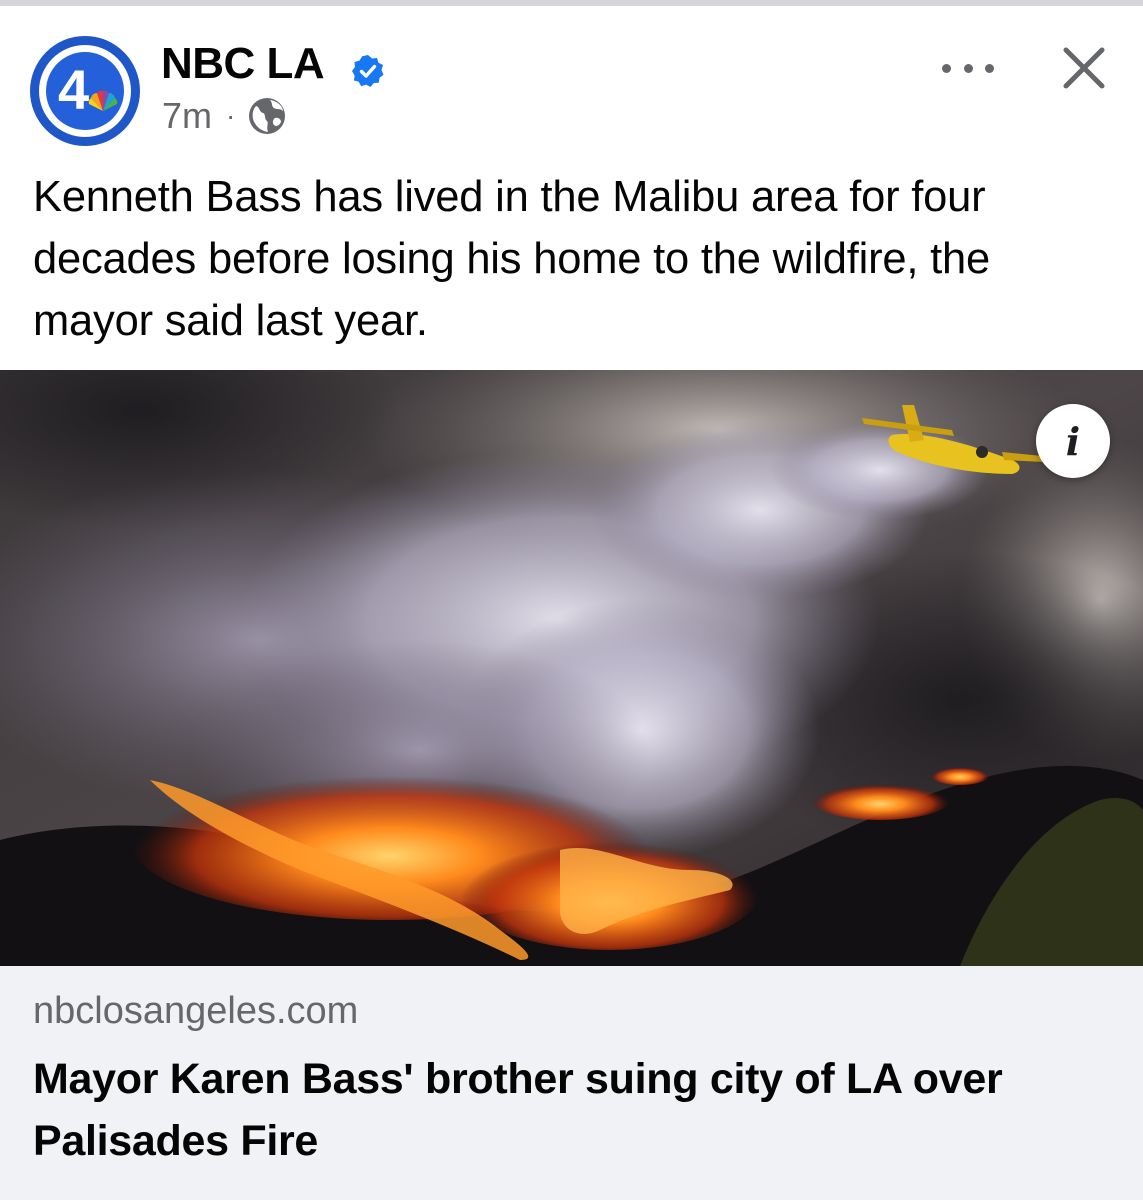 Image resolution: width=1143 pixels, height=1200 pixels. Describe the element at coordinates (1073, 441) in the screenshot. I see `info-button: i` at that location.